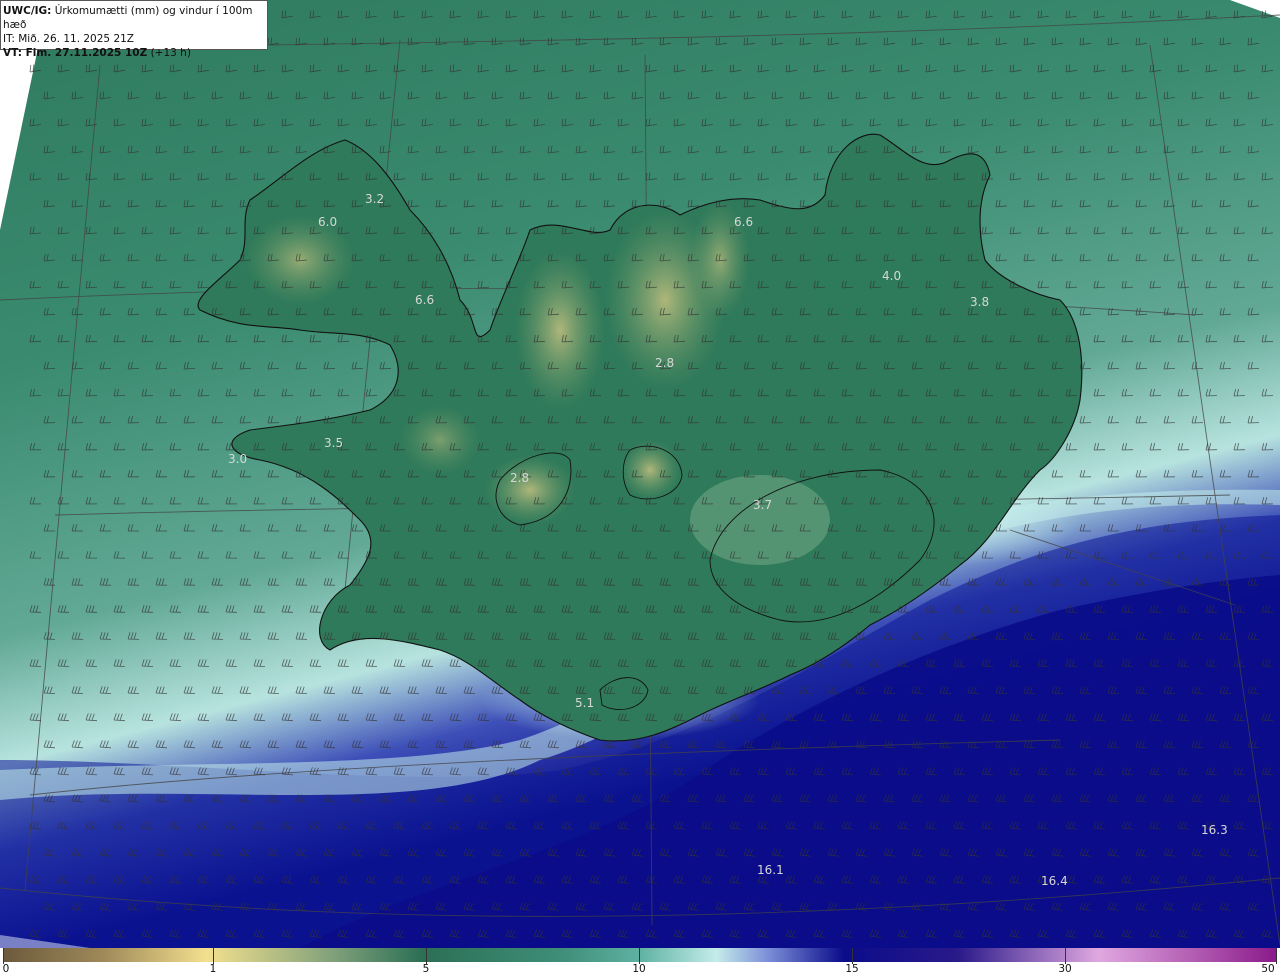  What do you see at coordinates (97, 53) in the screenshot?
I see `valid-time: VT: Fim. 27.11.2025 10Z (+13 h)` at bounding box center [97, 53].